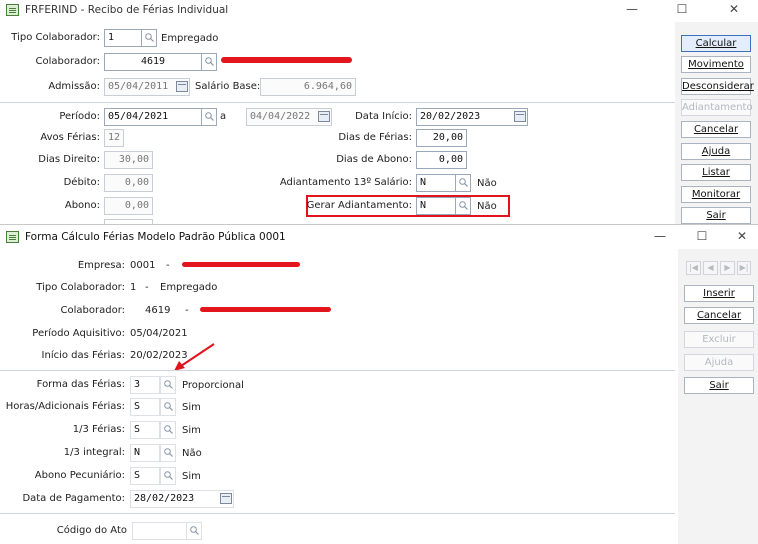 This screenshot has width=758, height=544. I want to click on colaborador-input: 4619, so click(153, 62).